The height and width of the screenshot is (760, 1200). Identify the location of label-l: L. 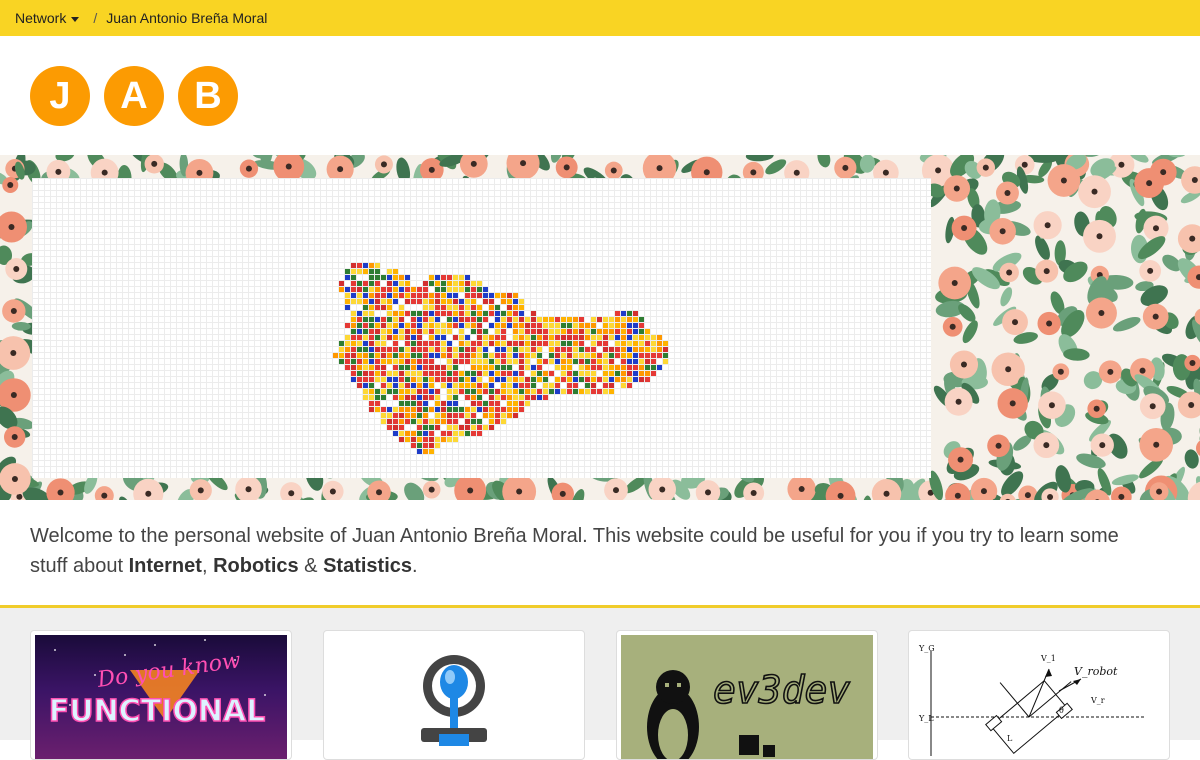
(1010, 738).